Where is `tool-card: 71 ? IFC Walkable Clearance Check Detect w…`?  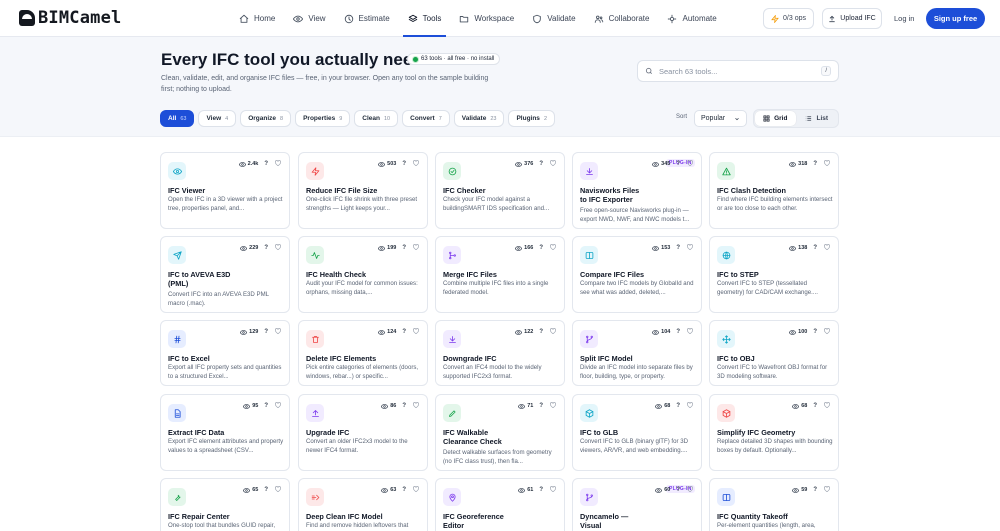 tool-card: 71 ? IFC Walkable Clearance Check Detect w… is located at coordinates (500, 432).